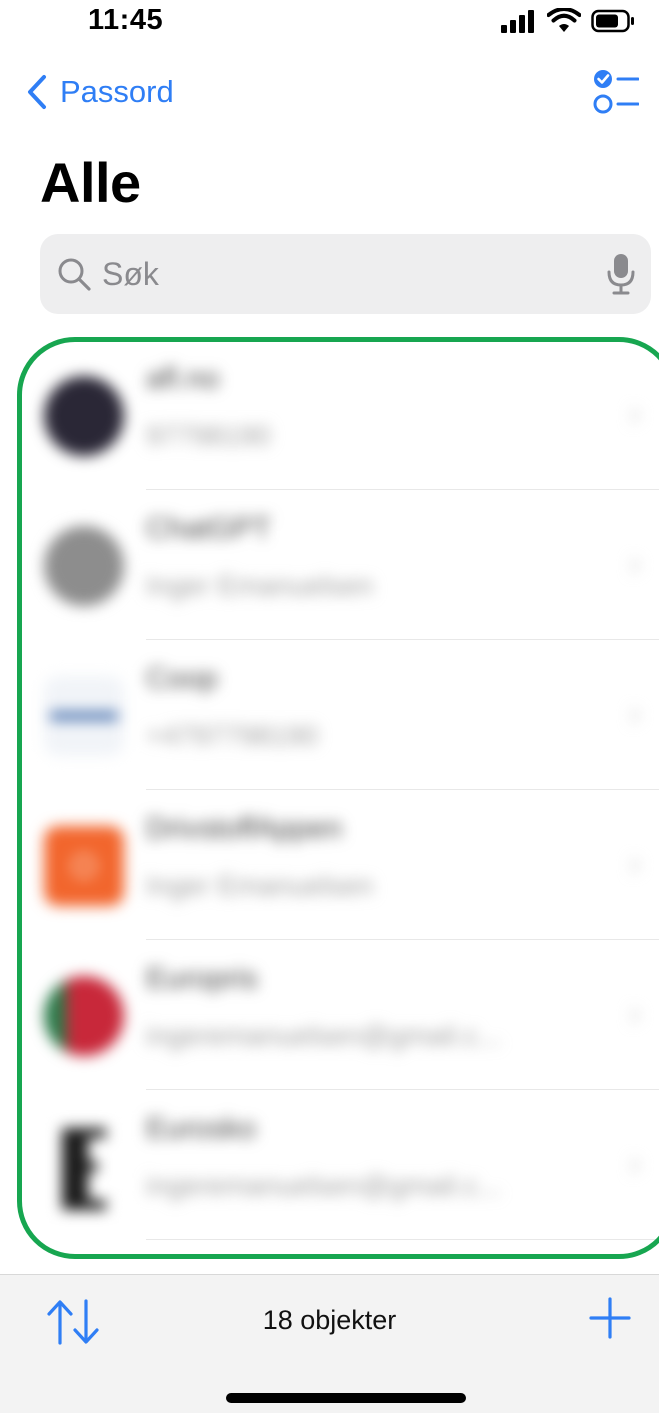  I want to click on account-title: DrivstoffAppen, so click(244, 828).